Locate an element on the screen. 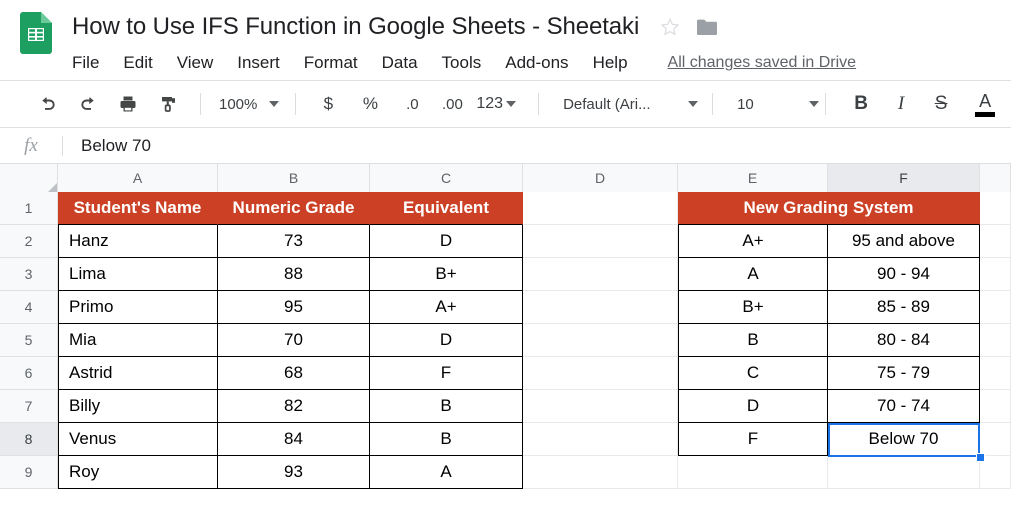 The image size is (1011, 510). formula-input: Below 70 is located at coordinates (107, 146).